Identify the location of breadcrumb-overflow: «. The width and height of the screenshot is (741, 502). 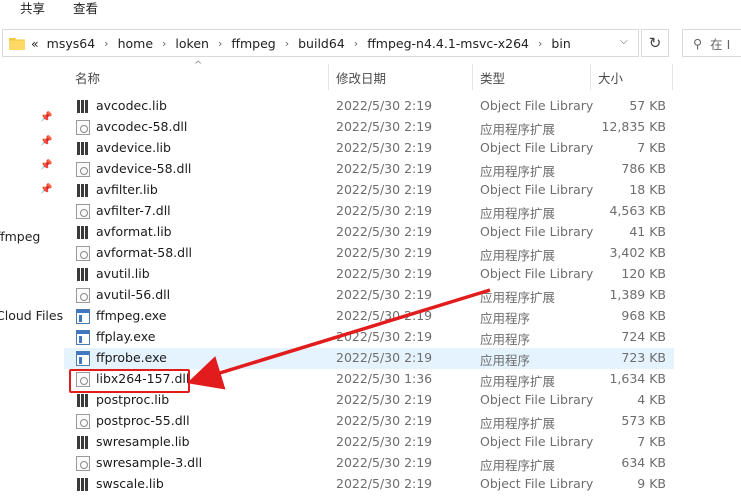
(35, 43).